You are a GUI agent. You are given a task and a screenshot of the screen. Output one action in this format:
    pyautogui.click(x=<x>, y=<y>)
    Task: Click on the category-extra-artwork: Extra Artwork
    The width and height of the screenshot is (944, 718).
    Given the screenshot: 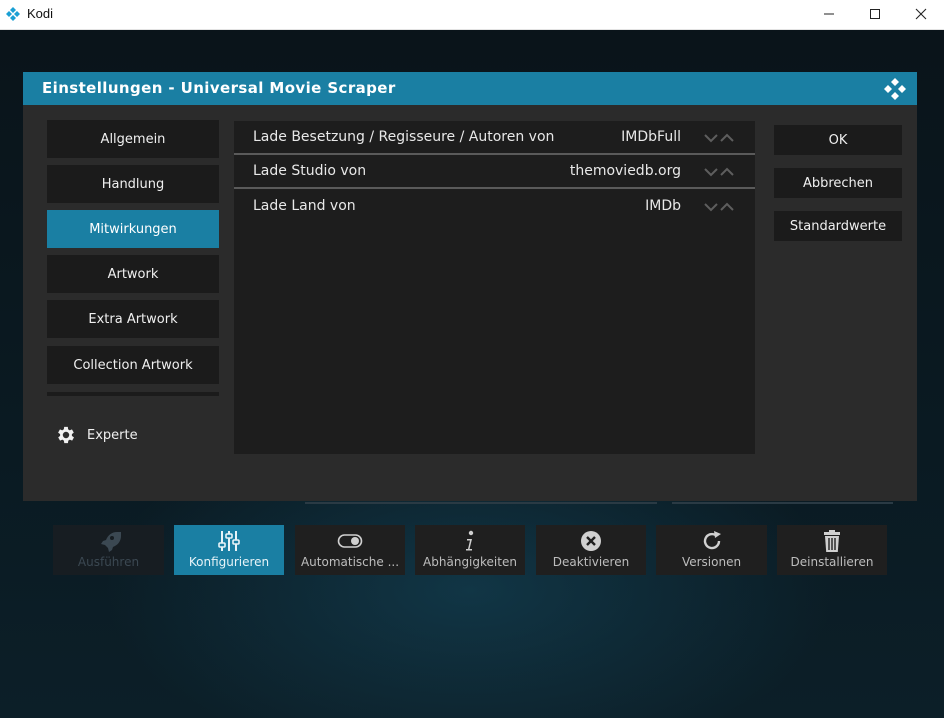 What is the action you would take?
    pyautogui.click(x=133, y=319)
    